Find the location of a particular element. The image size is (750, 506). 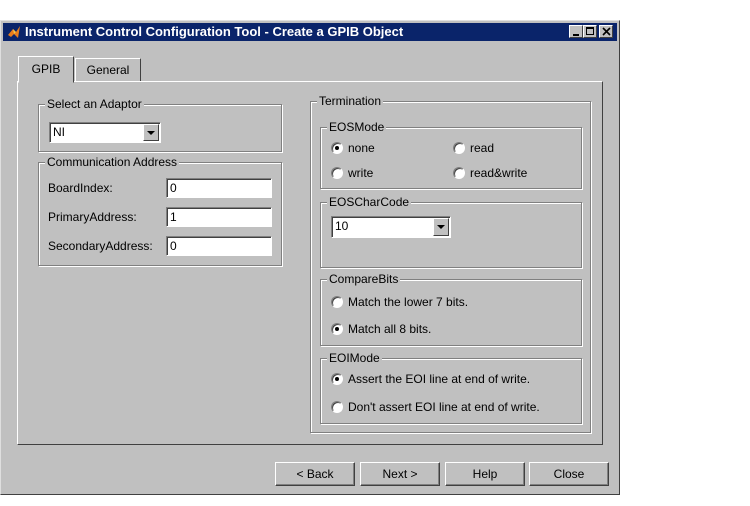

eoscharcode-legend: EOSCharCode is located at coordinates (369, 202).